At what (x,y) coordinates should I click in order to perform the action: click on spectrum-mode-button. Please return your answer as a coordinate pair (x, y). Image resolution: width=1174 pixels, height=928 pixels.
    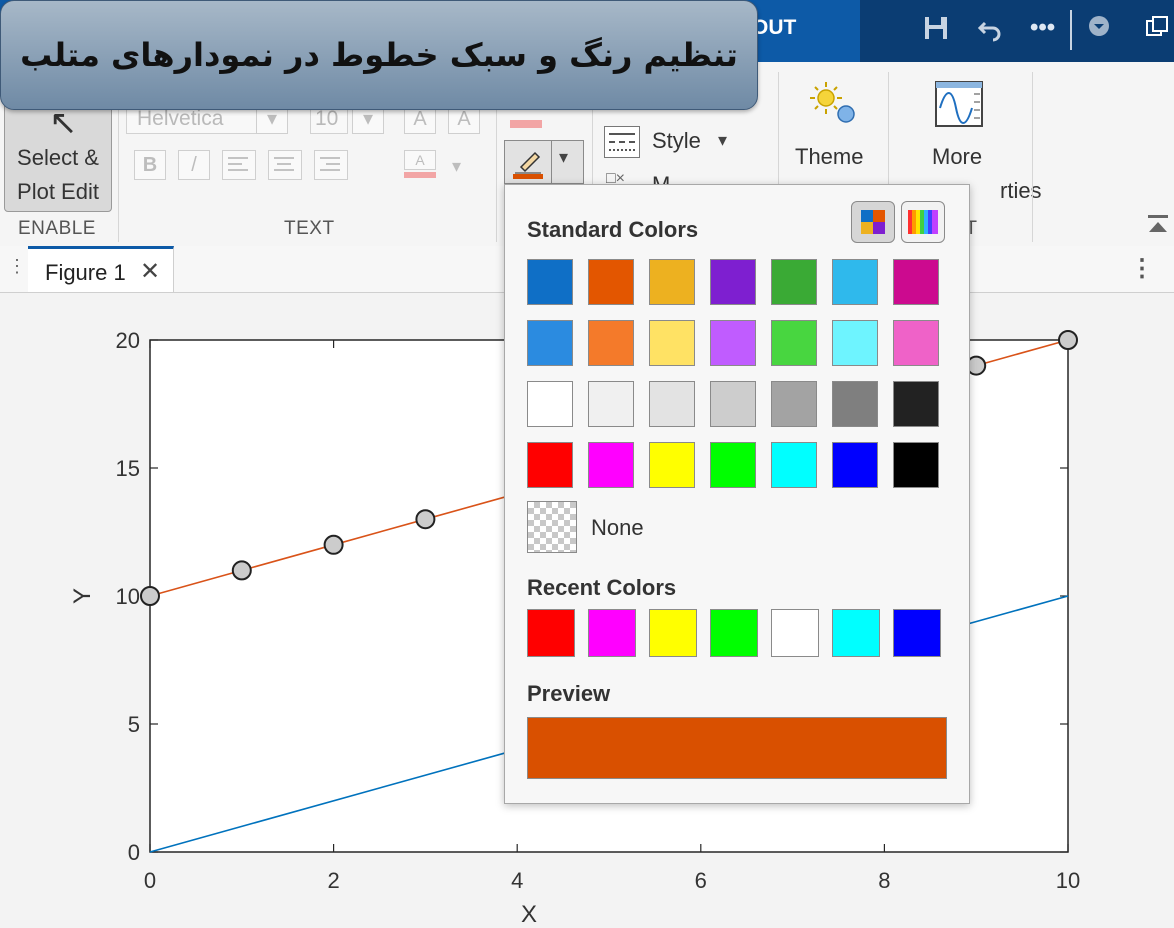
    Looking at the image, I should click on (923, 222).